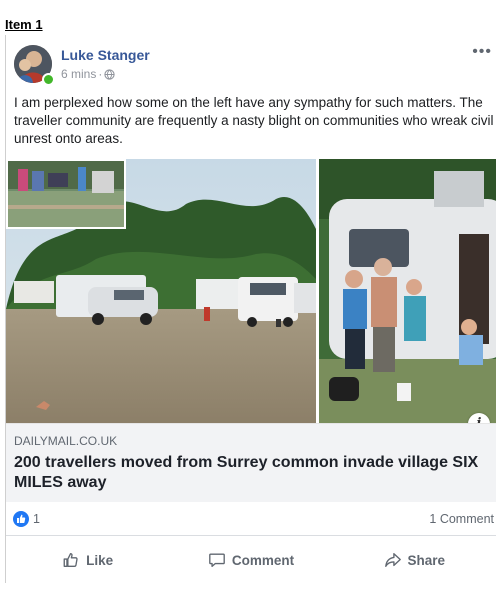  Describe the element at coordinates (105, 55) in the screenshot. I see `author-name: Luke Stanger` at that location.